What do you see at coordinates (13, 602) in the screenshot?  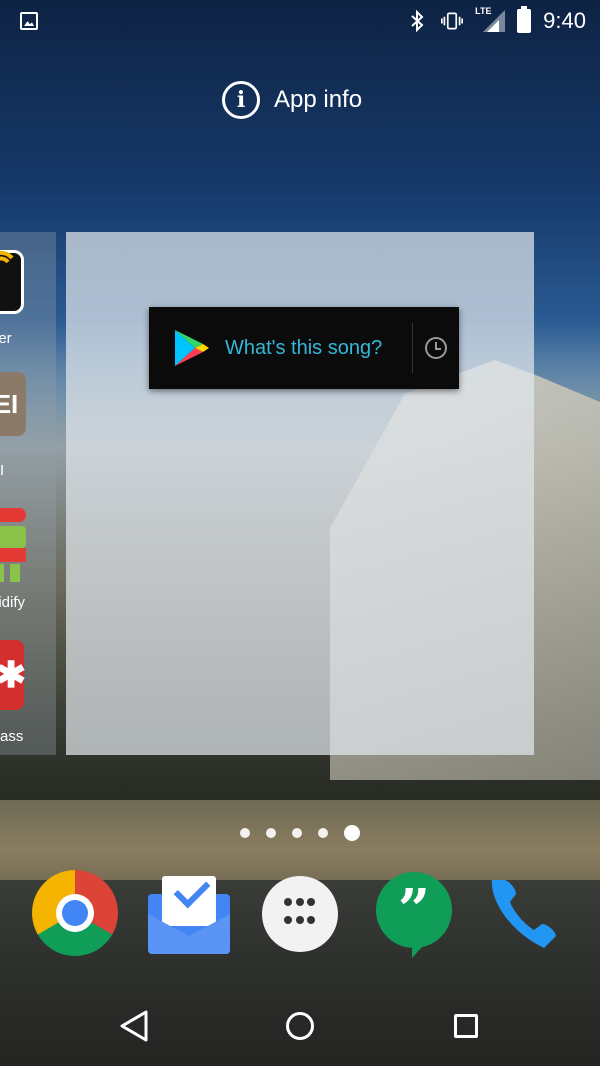 I see `shortcut-label: oidify` at bounding box center [13, 602].